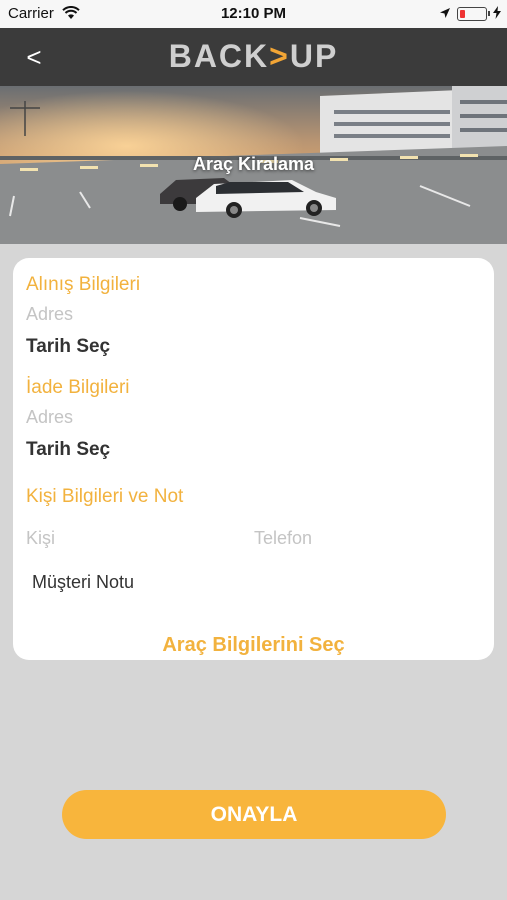 Image resolution: width=507 pixels, height=900 pixels. Describe the element at coordinates (473, 14) in the screenshot. I see `battery-icon` at that location.